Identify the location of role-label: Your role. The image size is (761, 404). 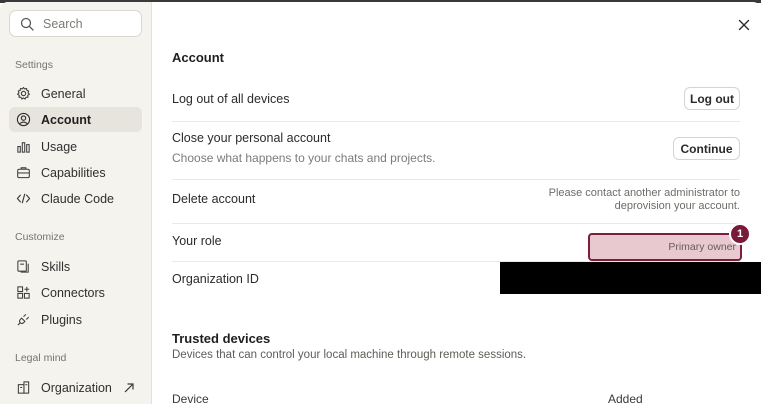
(197, 241).